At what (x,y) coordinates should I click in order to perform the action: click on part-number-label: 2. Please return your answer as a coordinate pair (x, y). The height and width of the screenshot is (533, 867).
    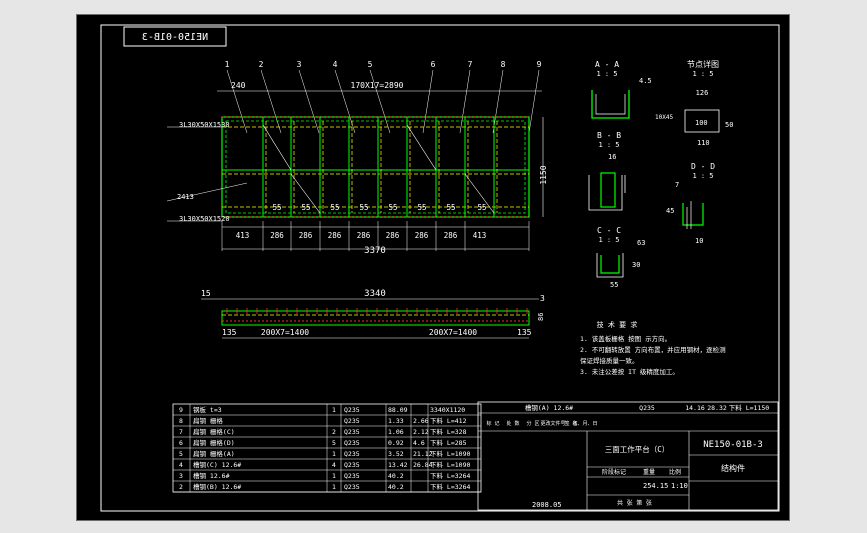
    Looking at the image, I should click on (261, 64).